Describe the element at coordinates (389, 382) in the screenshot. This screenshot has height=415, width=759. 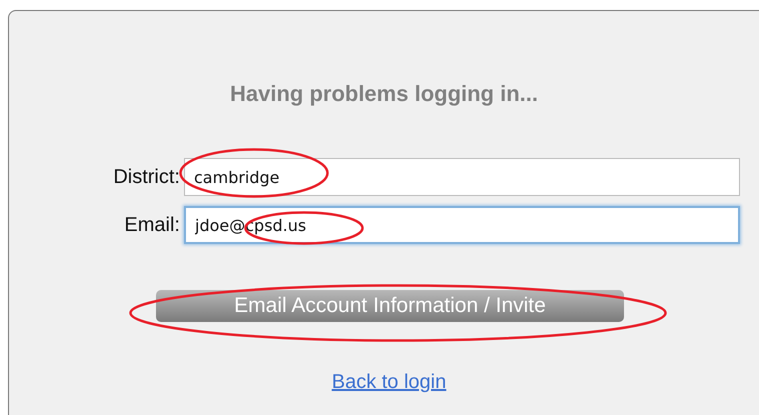
I see `back-link: Back to login` at that location.